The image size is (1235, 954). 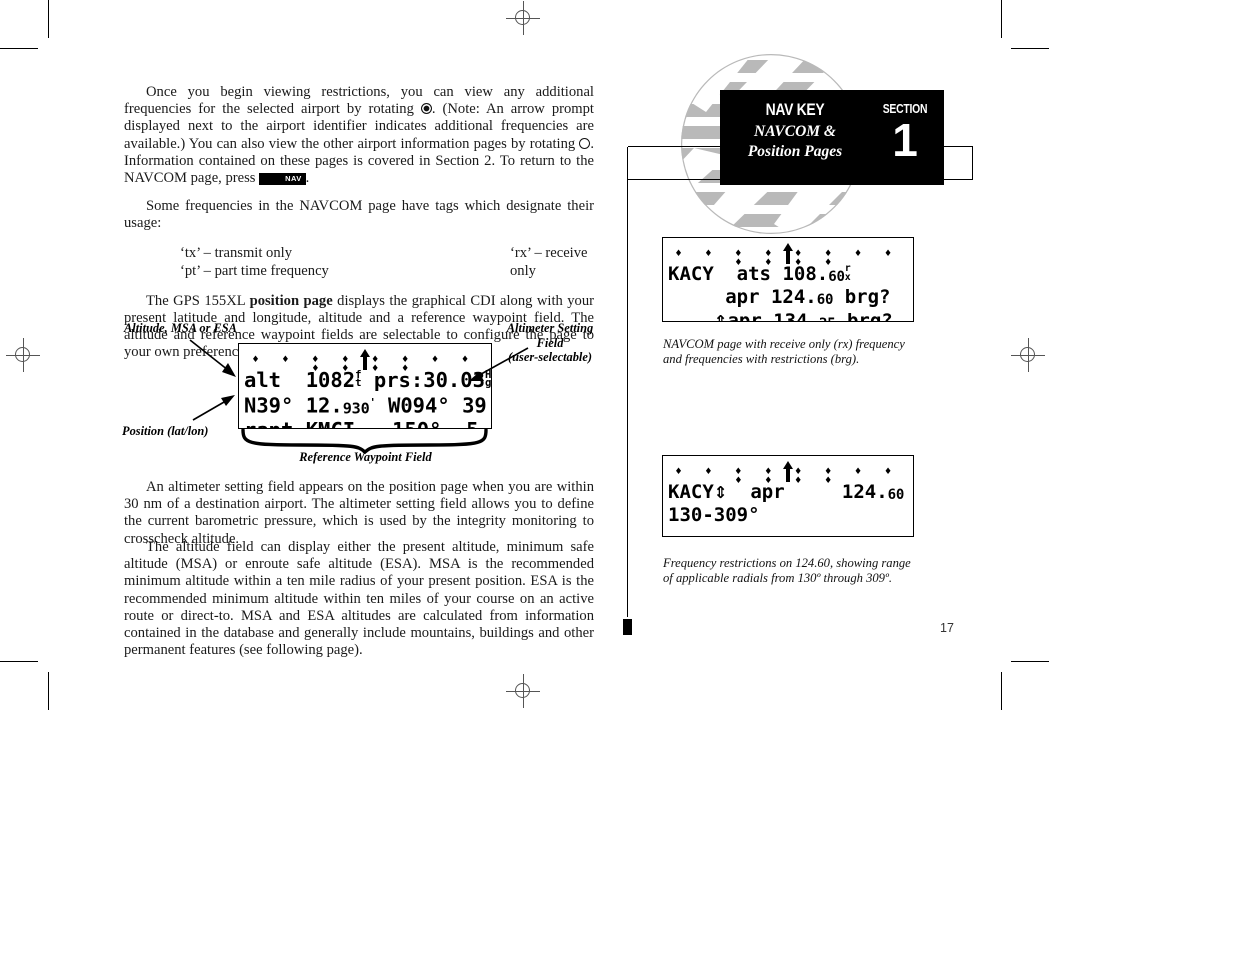 I want to click on navcom-line-3: ⇕apr 134.25 brg?, so click(x=789, y=315).